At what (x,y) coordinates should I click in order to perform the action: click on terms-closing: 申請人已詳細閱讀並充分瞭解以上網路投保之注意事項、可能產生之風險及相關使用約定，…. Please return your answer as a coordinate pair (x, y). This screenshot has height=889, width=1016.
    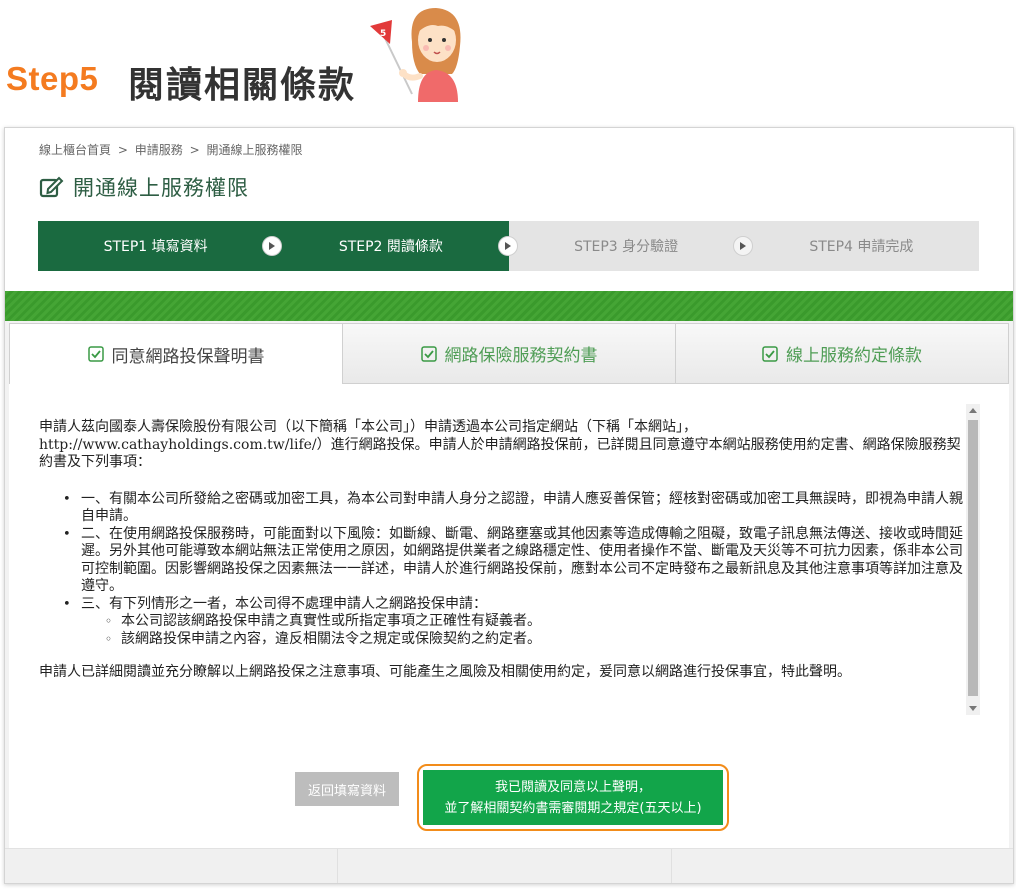
    Looking at the image, I should click on (445, 672).